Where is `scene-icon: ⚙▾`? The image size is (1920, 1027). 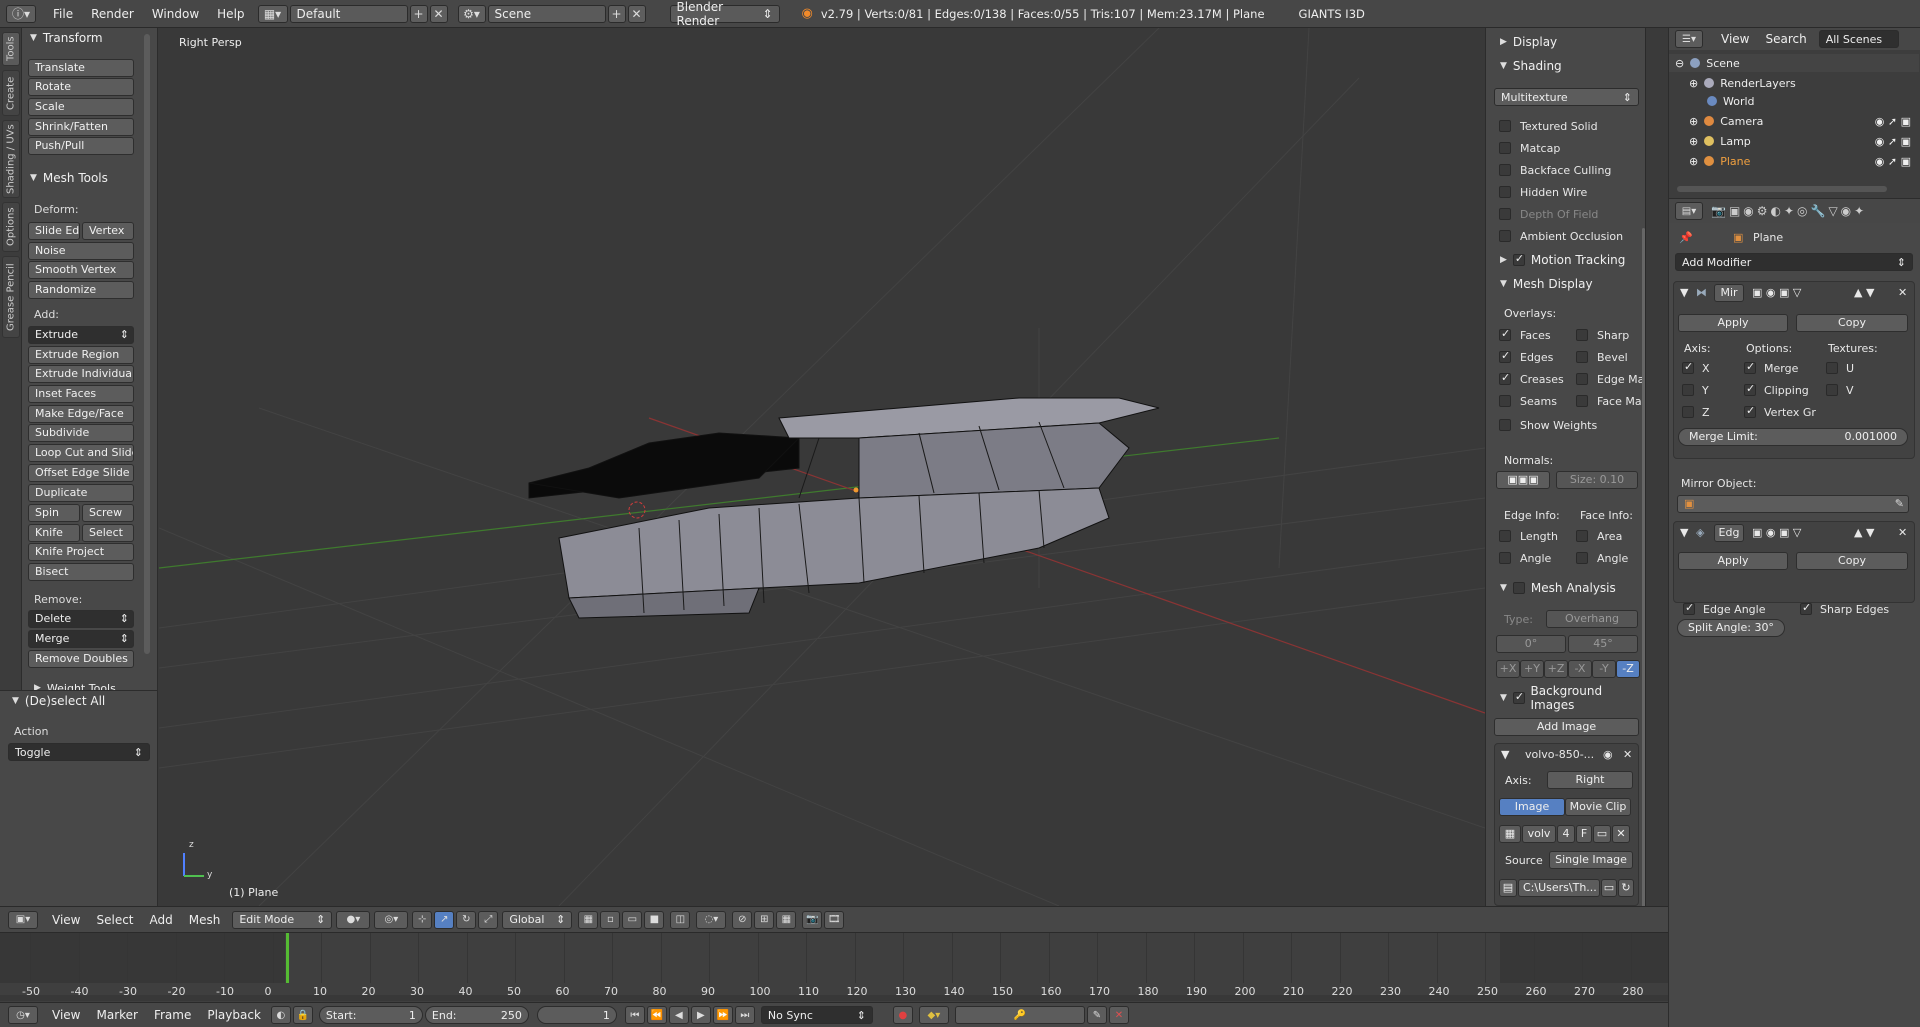 scene-icon: ⚙▾ is located at coordinates (471, 13).